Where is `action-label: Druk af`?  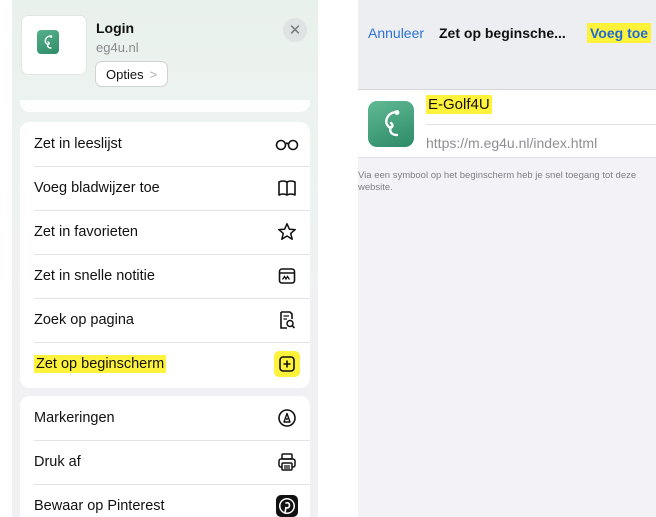
action-label: Druk af is located at coordinates (57, 462).